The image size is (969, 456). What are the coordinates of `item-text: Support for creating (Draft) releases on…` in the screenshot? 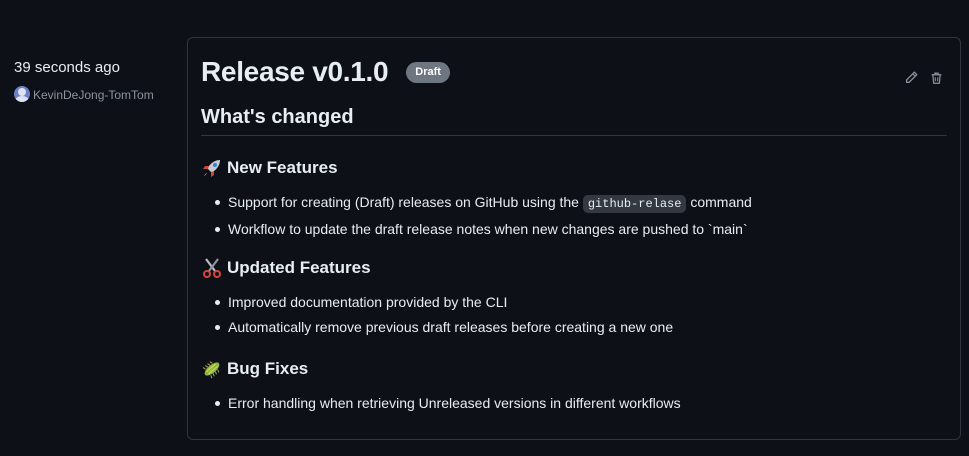 It's located at (405, 202).